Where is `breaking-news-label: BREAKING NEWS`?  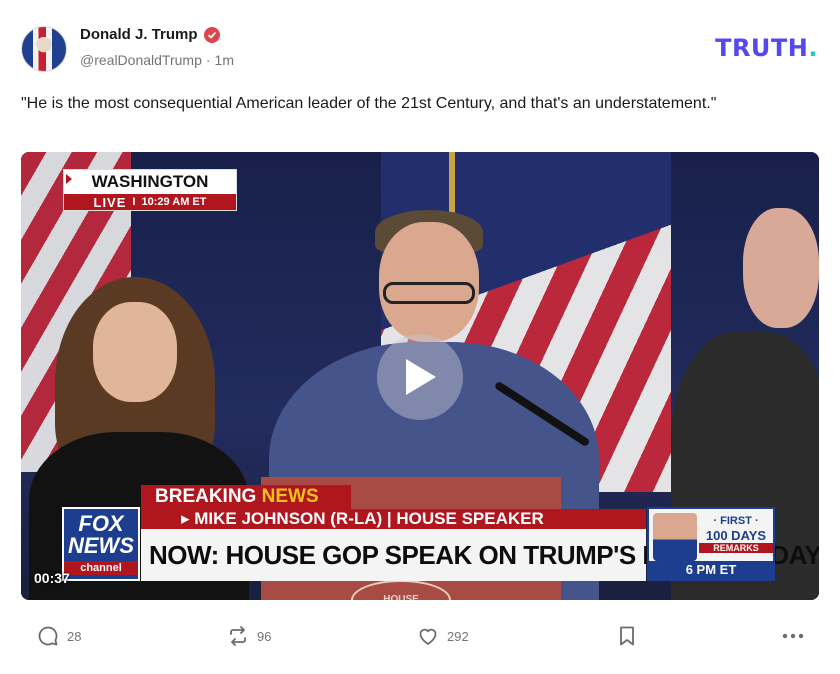
breaking-news-label: BREAKING NEWS is located at coordinates (246, 497).